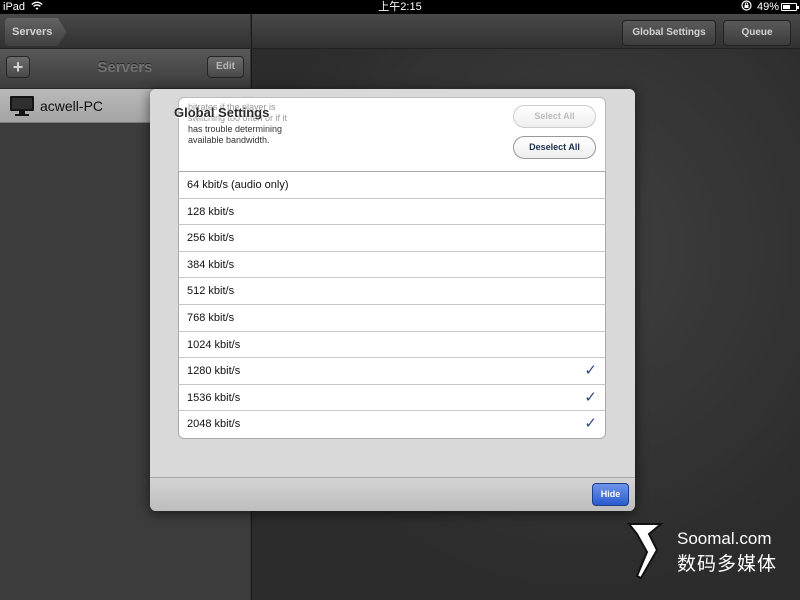 Image resolution: width=800 pixels, height=600 pixels. What do you see at coordinates (392, 291) in the screenshot?
I see `bitrate-row: 512 kbit/s` at bounding box center [392, 291].